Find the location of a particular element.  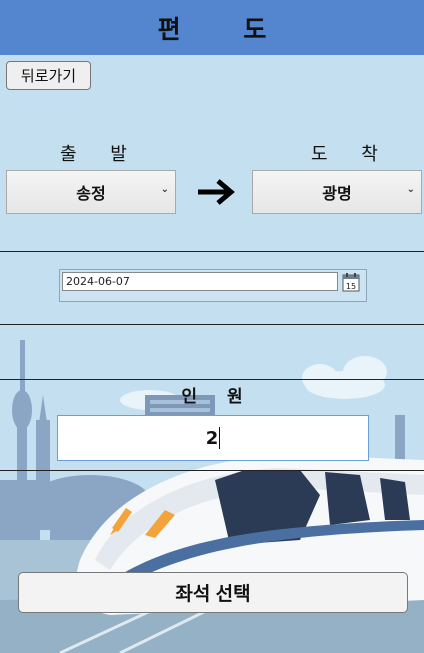

arrival-select: 광명 ⌄ is located at coordinates (337, 192).